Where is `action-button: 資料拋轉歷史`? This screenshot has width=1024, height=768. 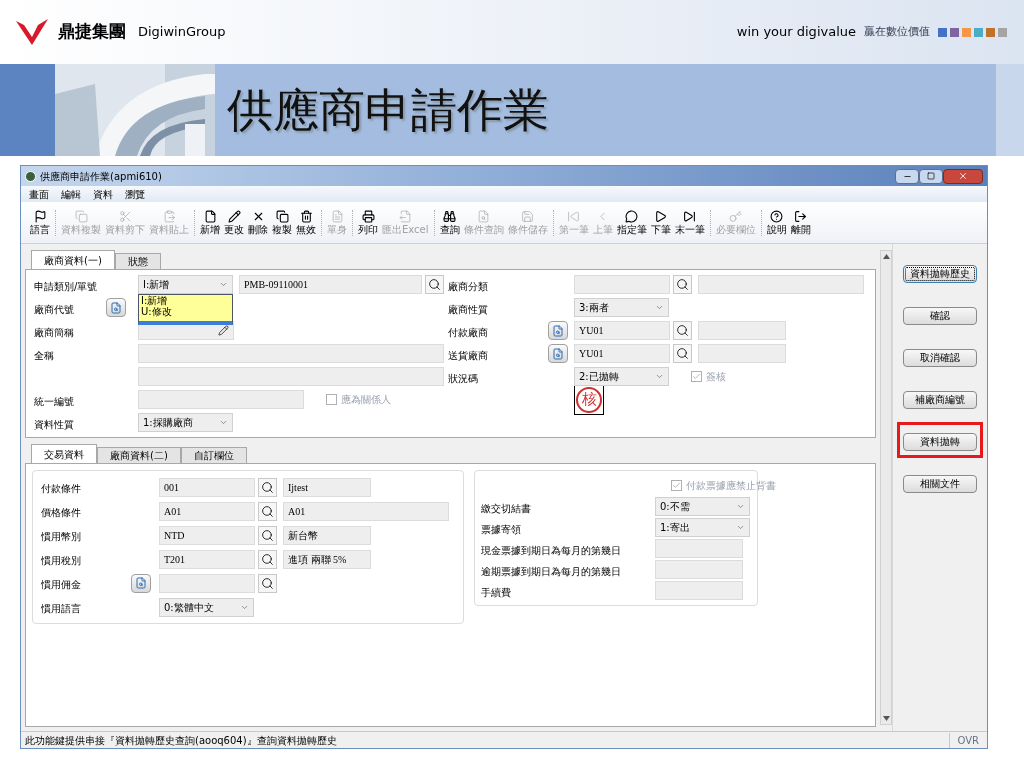 action-button: 資料拋轉歷史 is located at coordinates (940, 273).